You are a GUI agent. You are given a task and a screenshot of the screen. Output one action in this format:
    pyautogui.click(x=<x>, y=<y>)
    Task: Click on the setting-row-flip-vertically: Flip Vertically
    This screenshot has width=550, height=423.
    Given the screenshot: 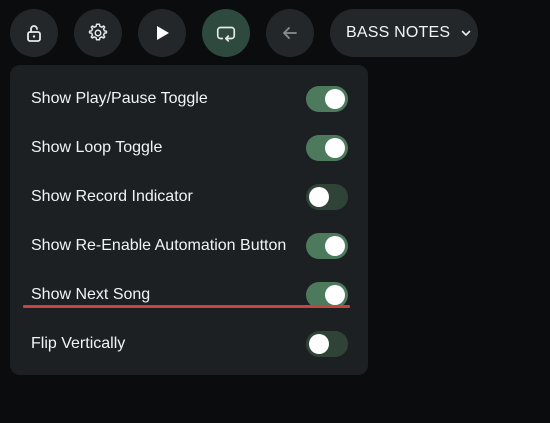 What is the action you would take?
    pyautogui.click(x=189, y=343)
    